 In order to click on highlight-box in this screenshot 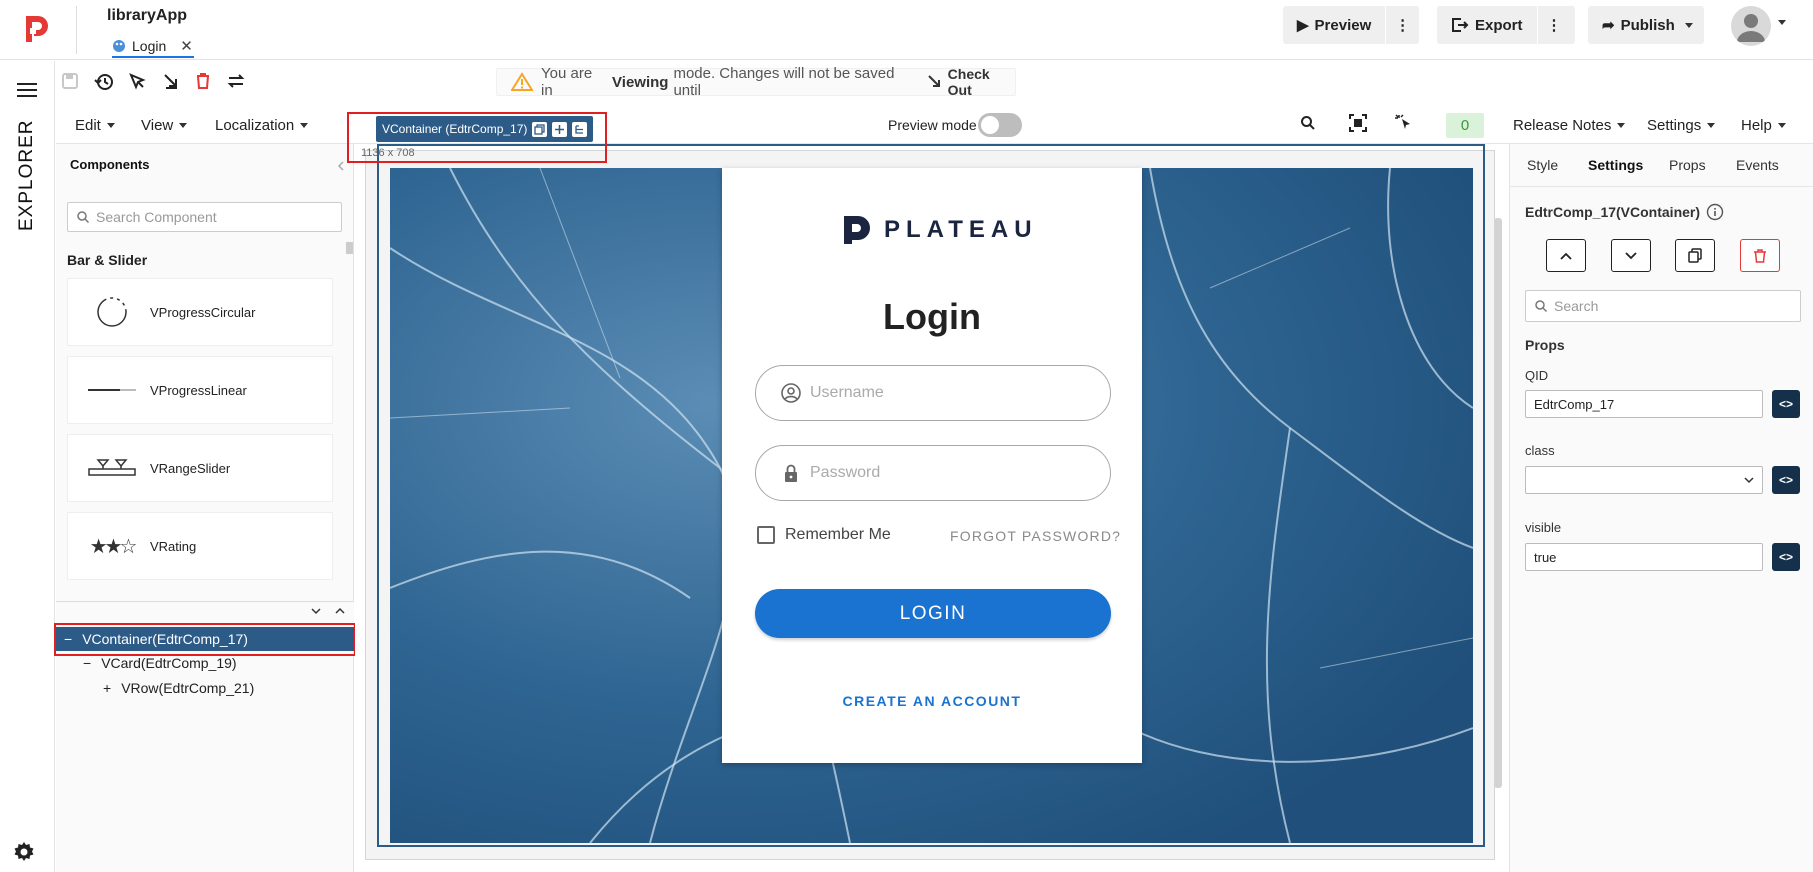, I will do `click(205, 639)`.